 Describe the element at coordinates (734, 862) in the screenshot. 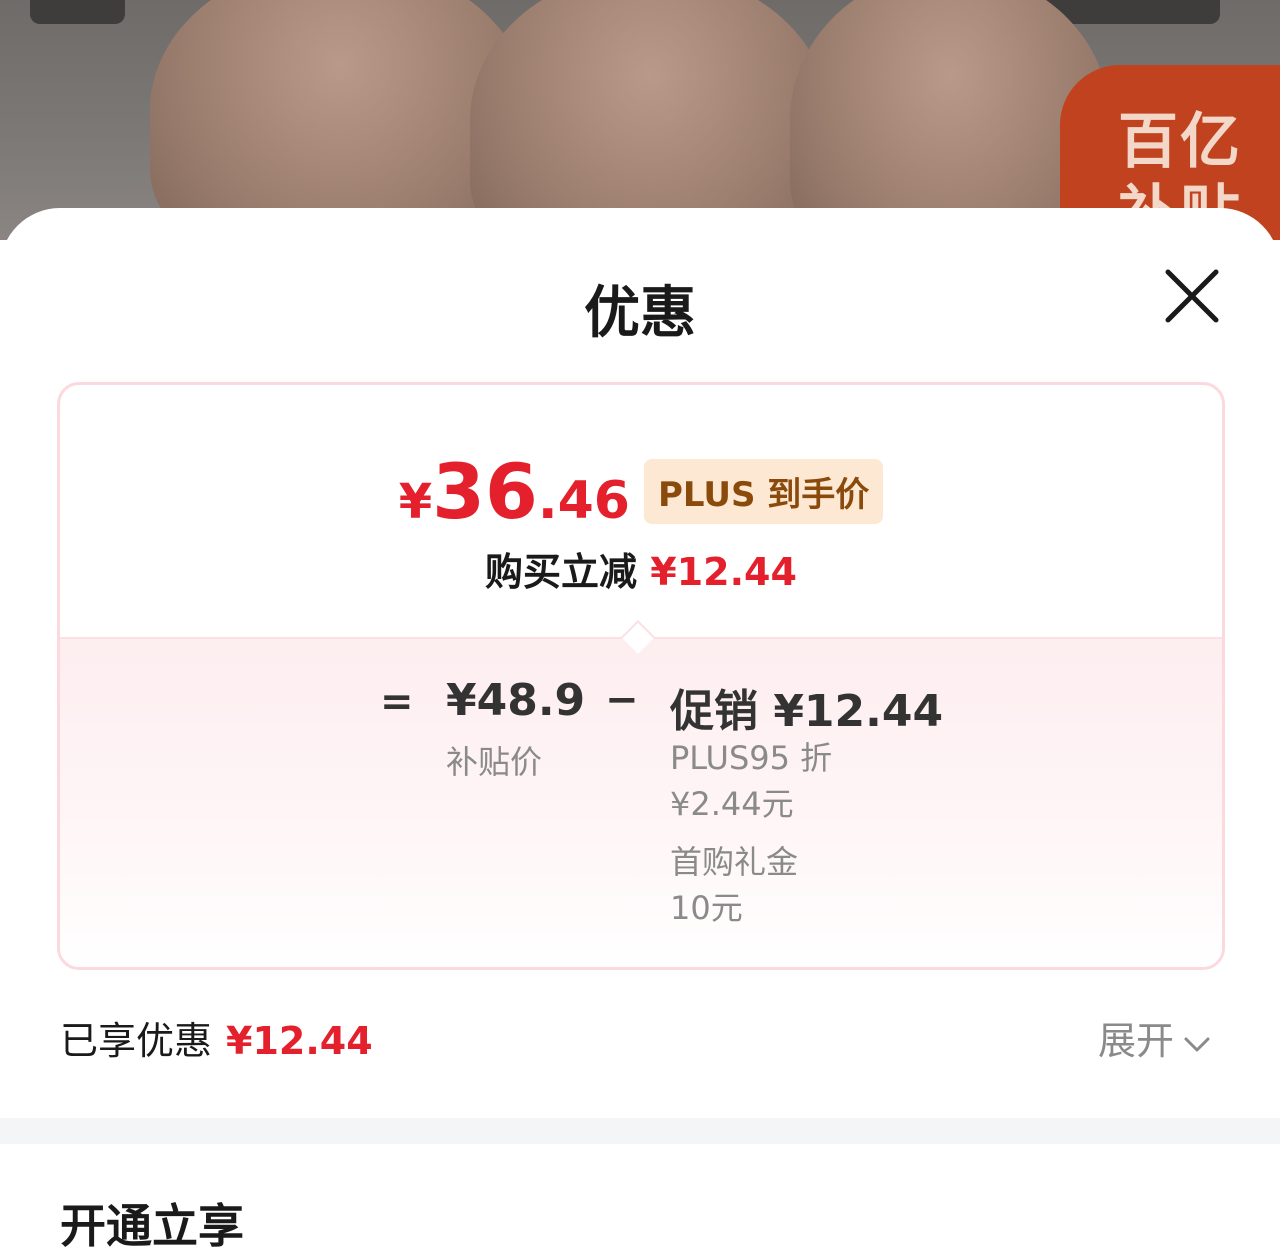

I see `promotion-item-name: 首购礼金` at that location.